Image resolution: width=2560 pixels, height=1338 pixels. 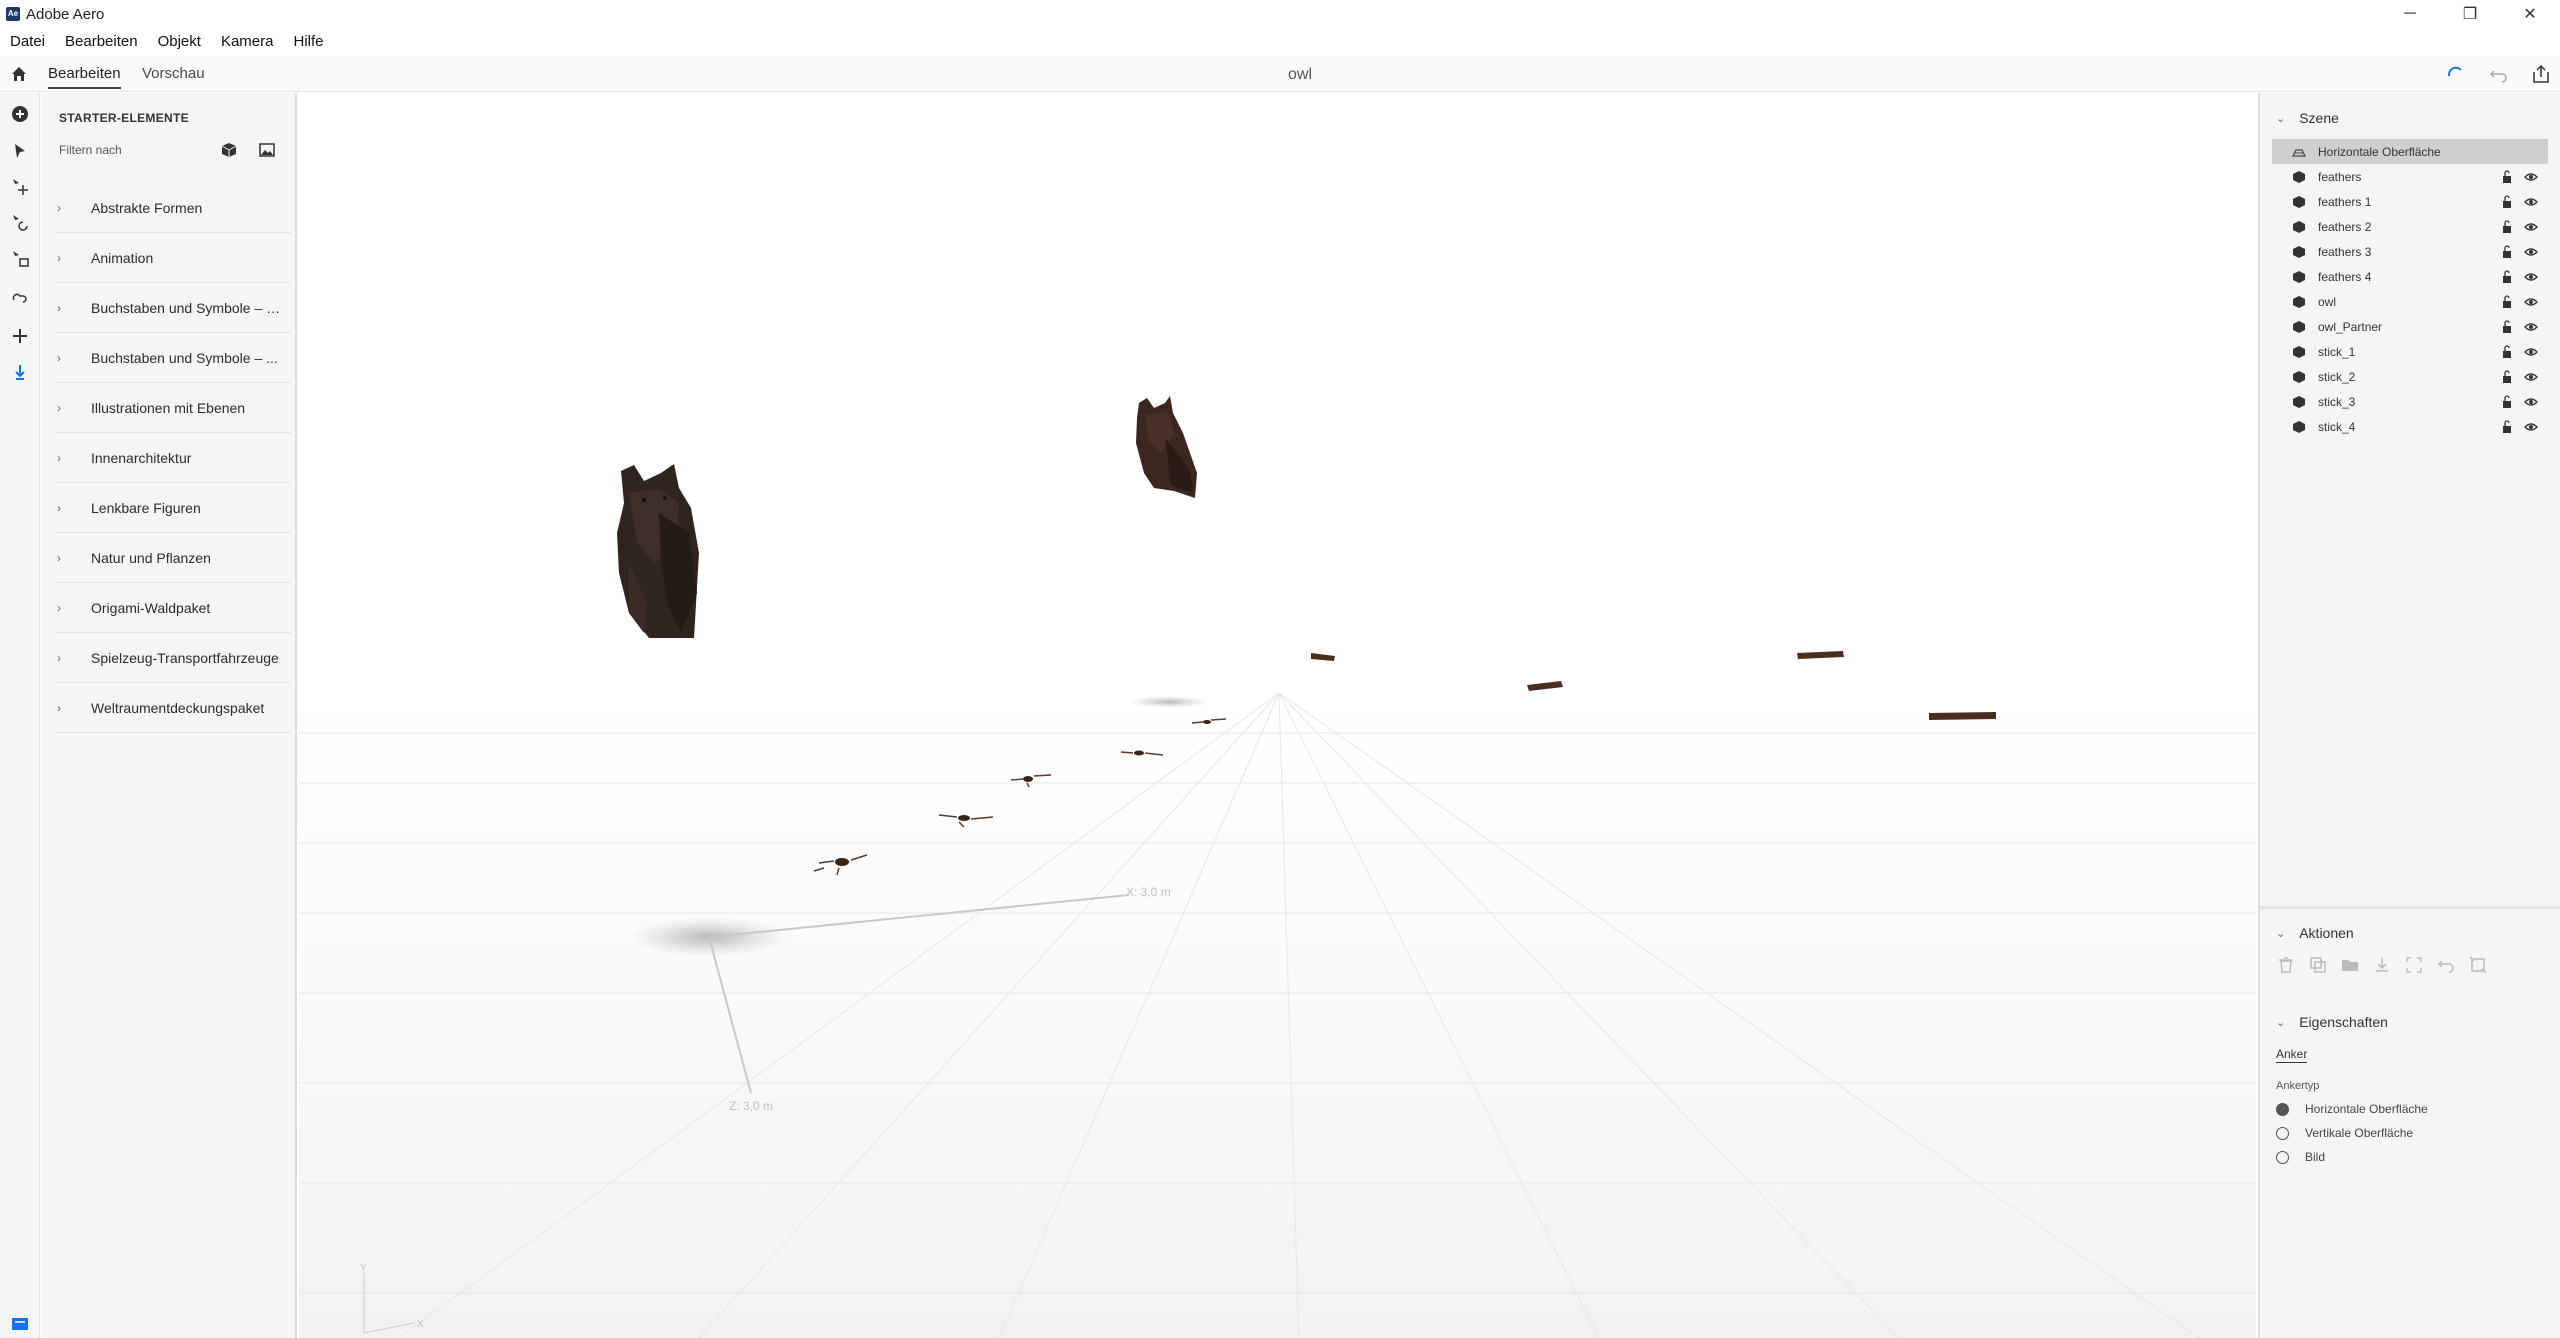 I want to click on stick-4-model, so click(x=1962, y=716).